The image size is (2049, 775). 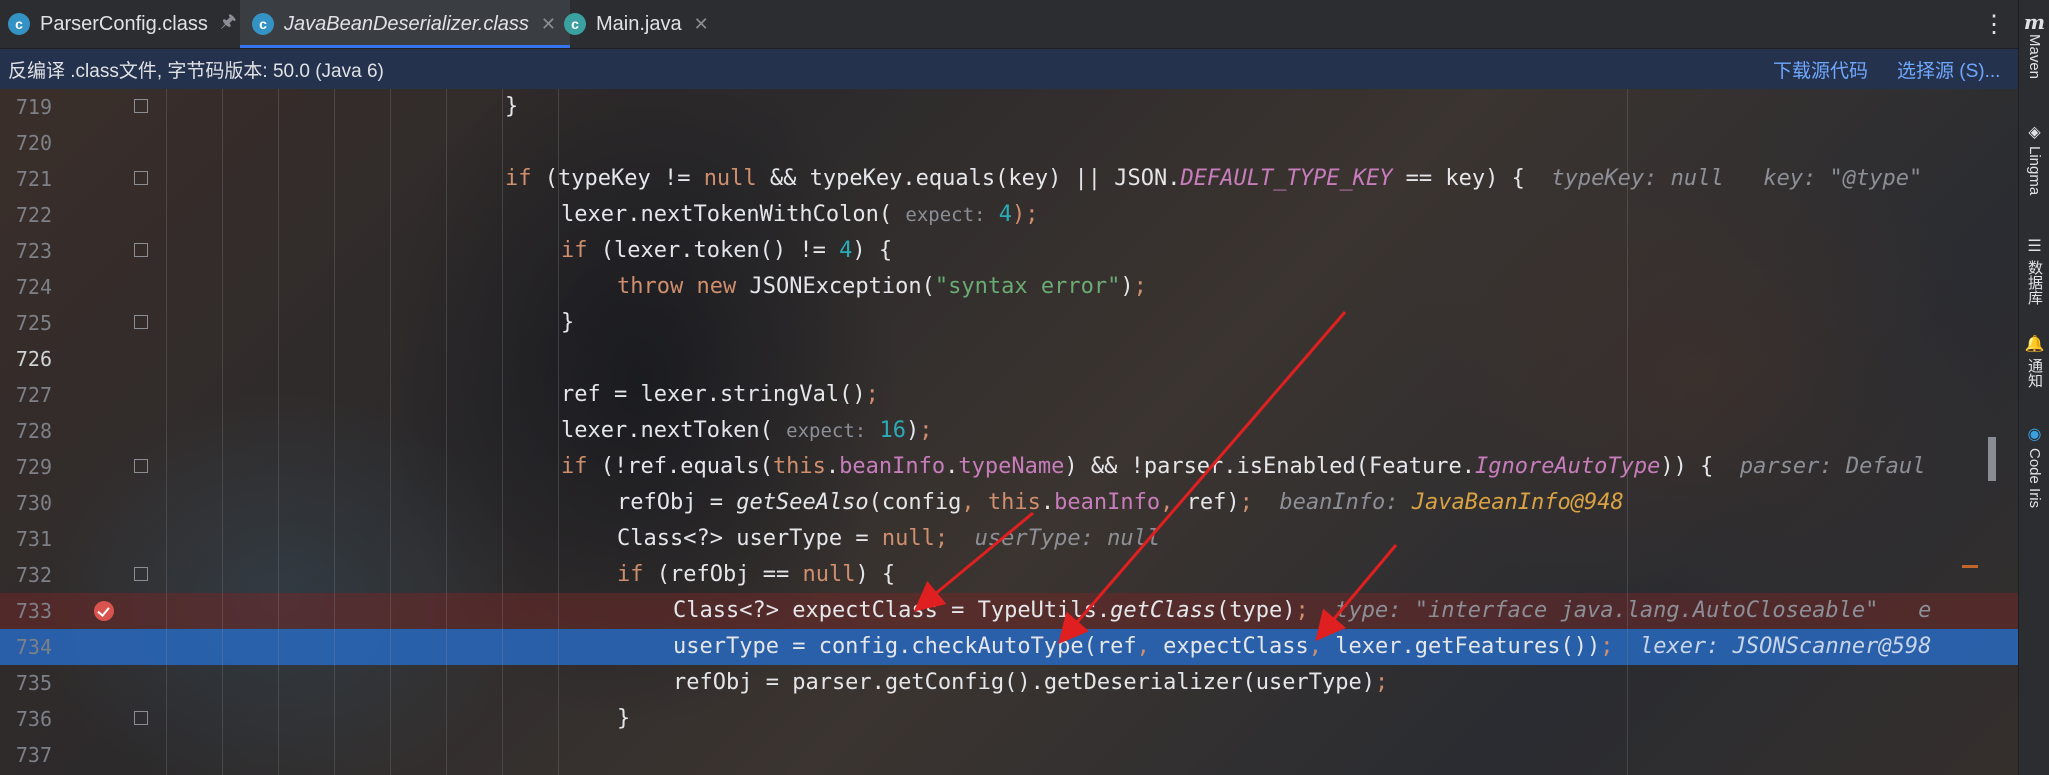 I want to click on maven-tool-button: m Maven, so click(x=2034, y=44).